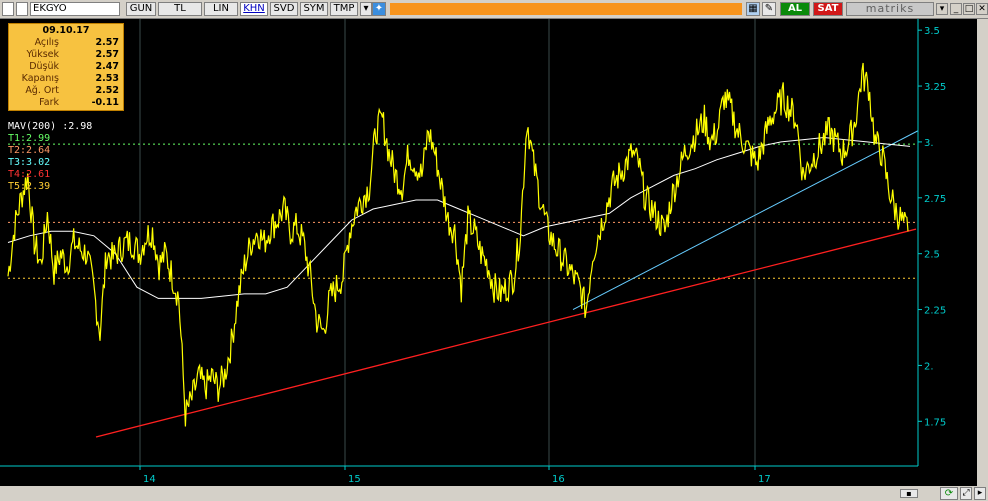  Describe the element at coordinates (29, 186) in the screenshot. I see `t5-legend: T5:2.39` at that location.